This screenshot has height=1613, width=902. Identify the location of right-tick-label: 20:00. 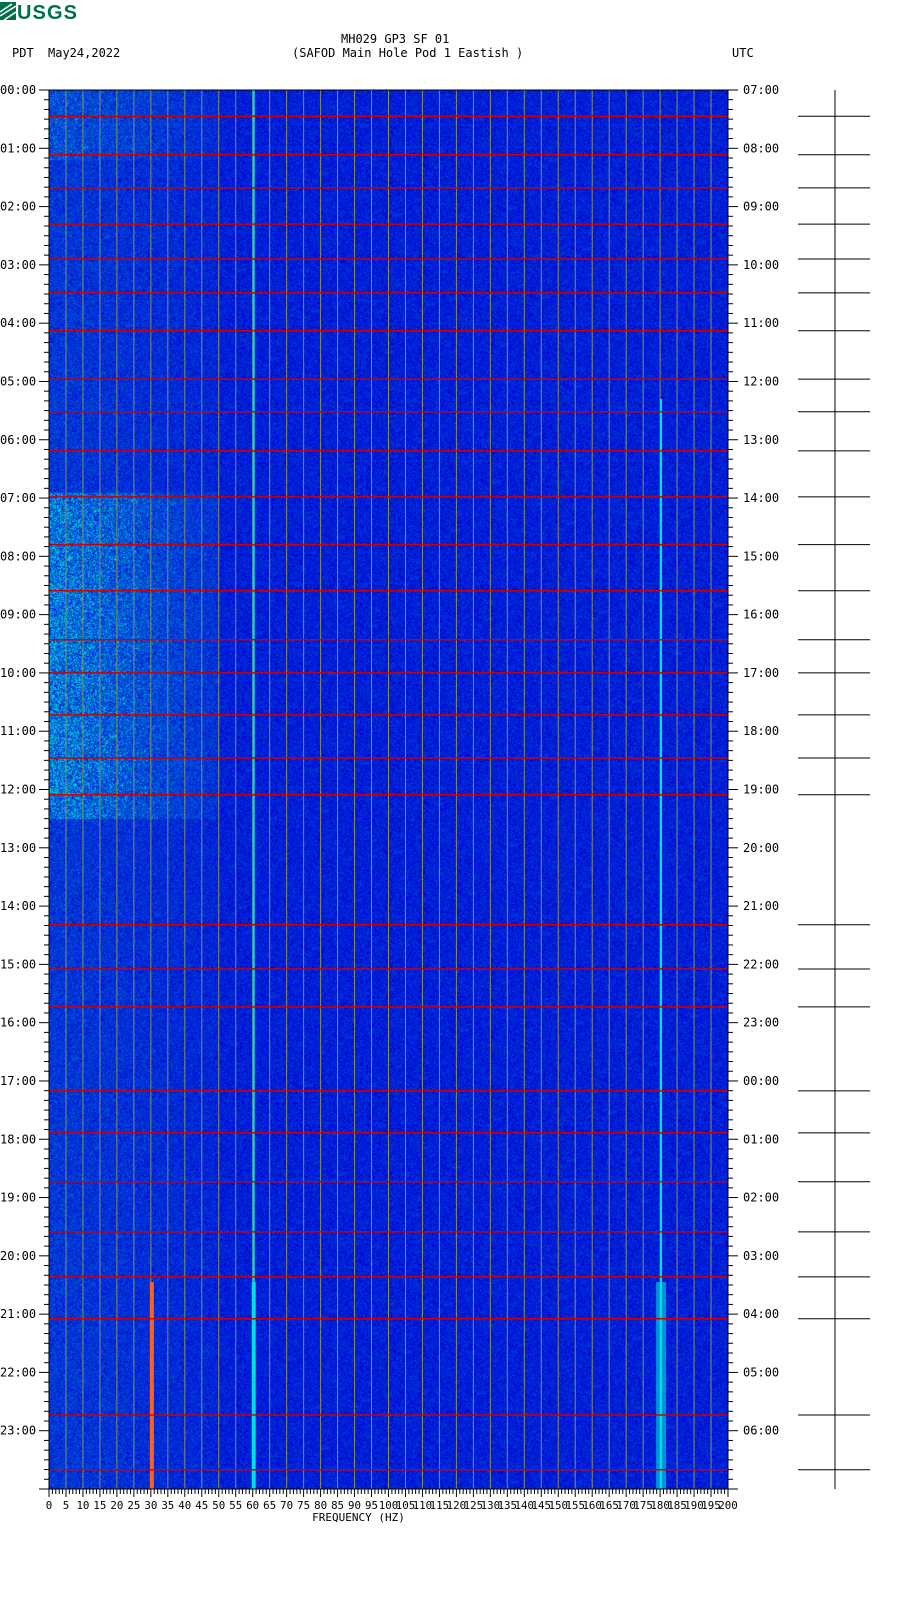
(761, 848).